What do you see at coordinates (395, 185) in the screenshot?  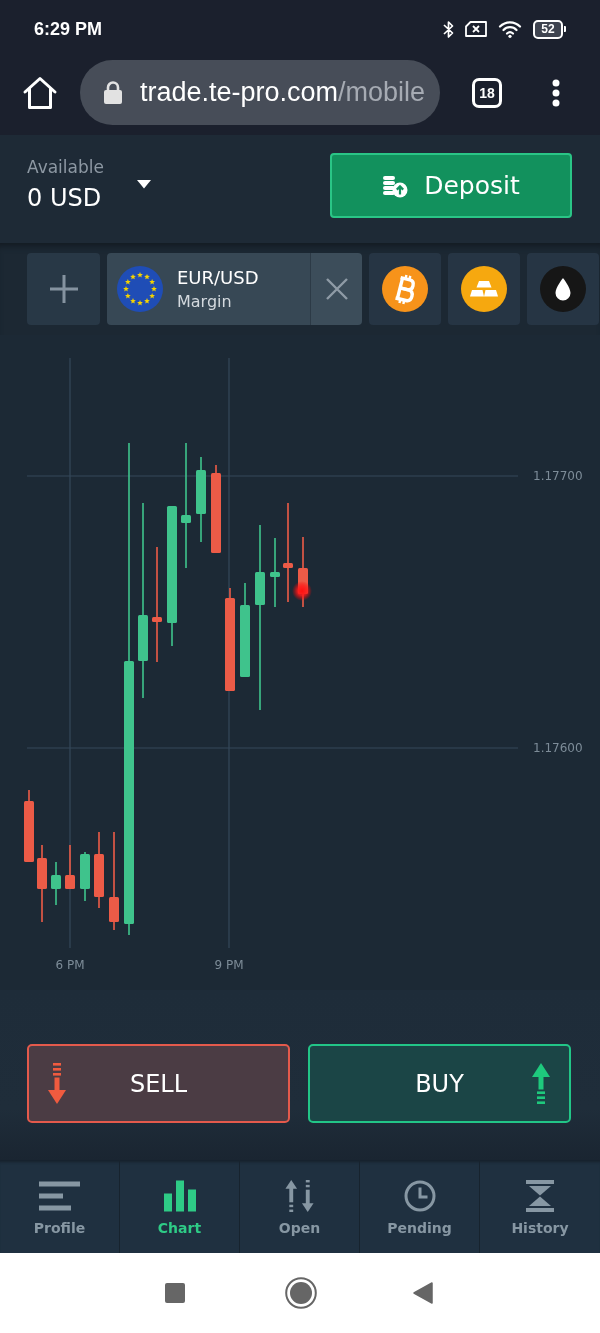 I see `coins-icon` at bounding box center [395, 185].